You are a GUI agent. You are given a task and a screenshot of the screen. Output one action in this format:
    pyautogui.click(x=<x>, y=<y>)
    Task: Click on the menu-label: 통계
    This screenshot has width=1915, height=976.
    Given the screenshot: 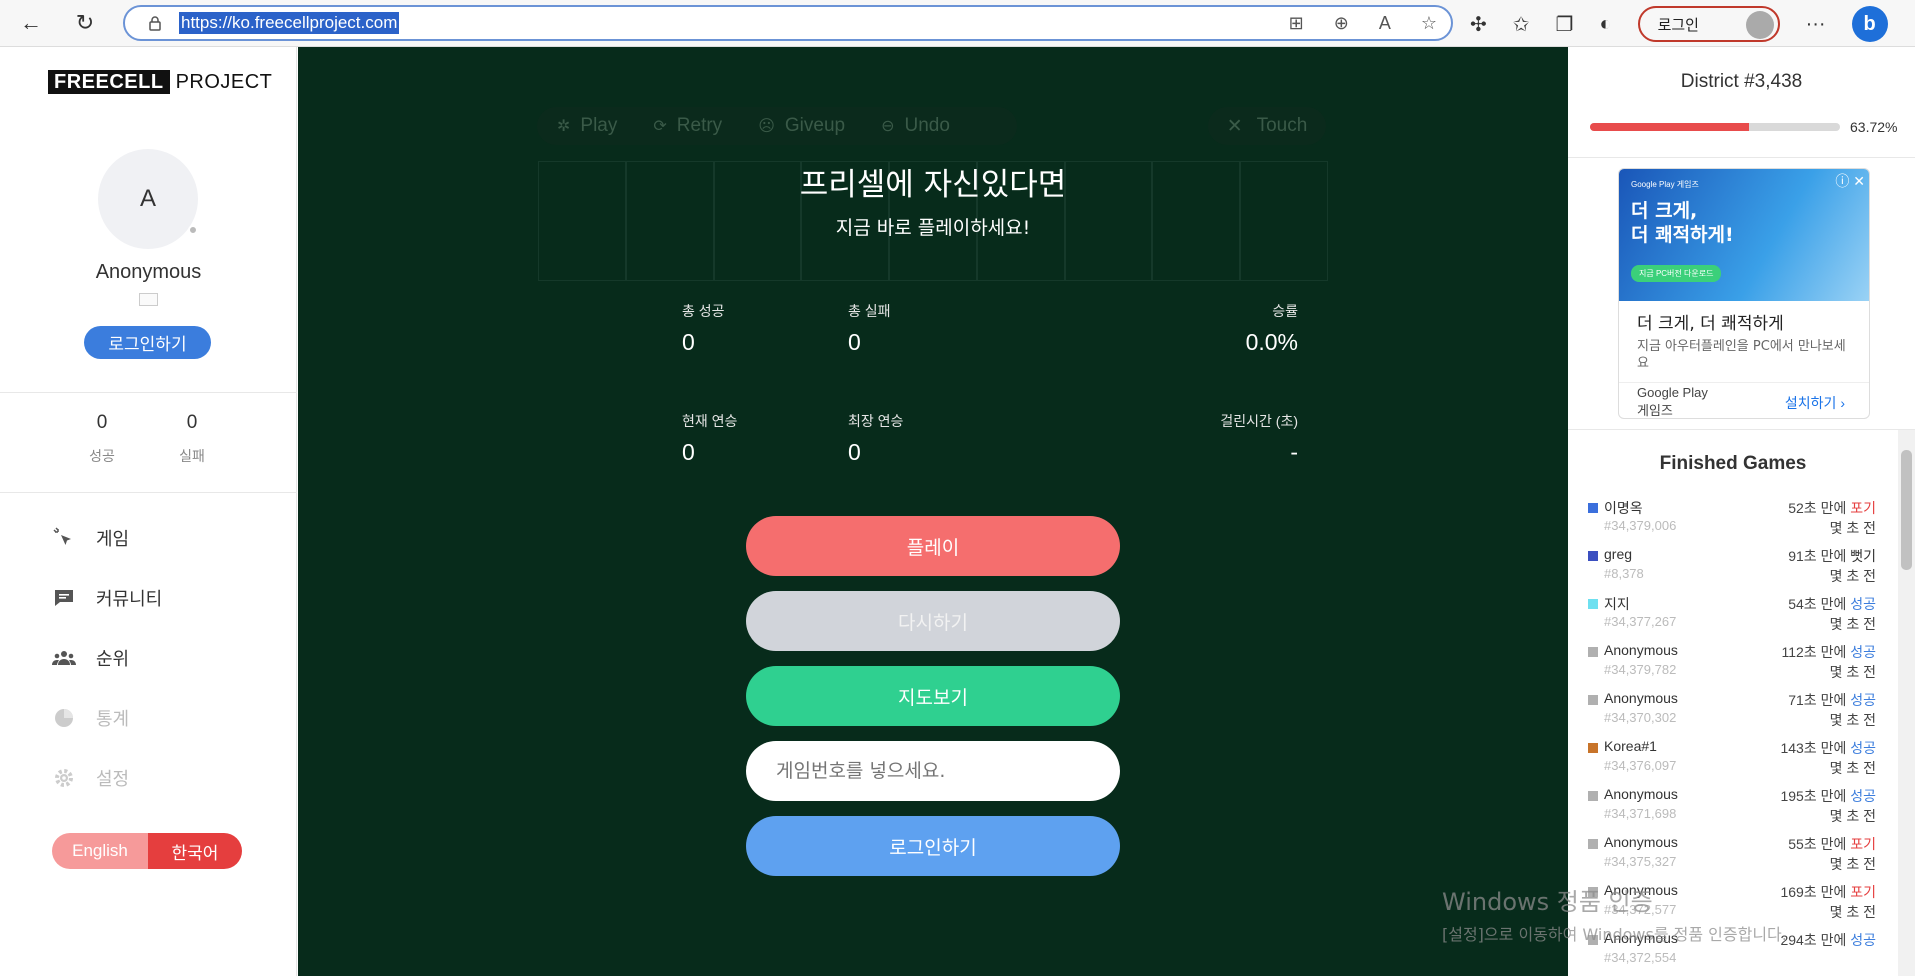 What is the action you would take?
    pyautogui.click(x=113, y=719)
    